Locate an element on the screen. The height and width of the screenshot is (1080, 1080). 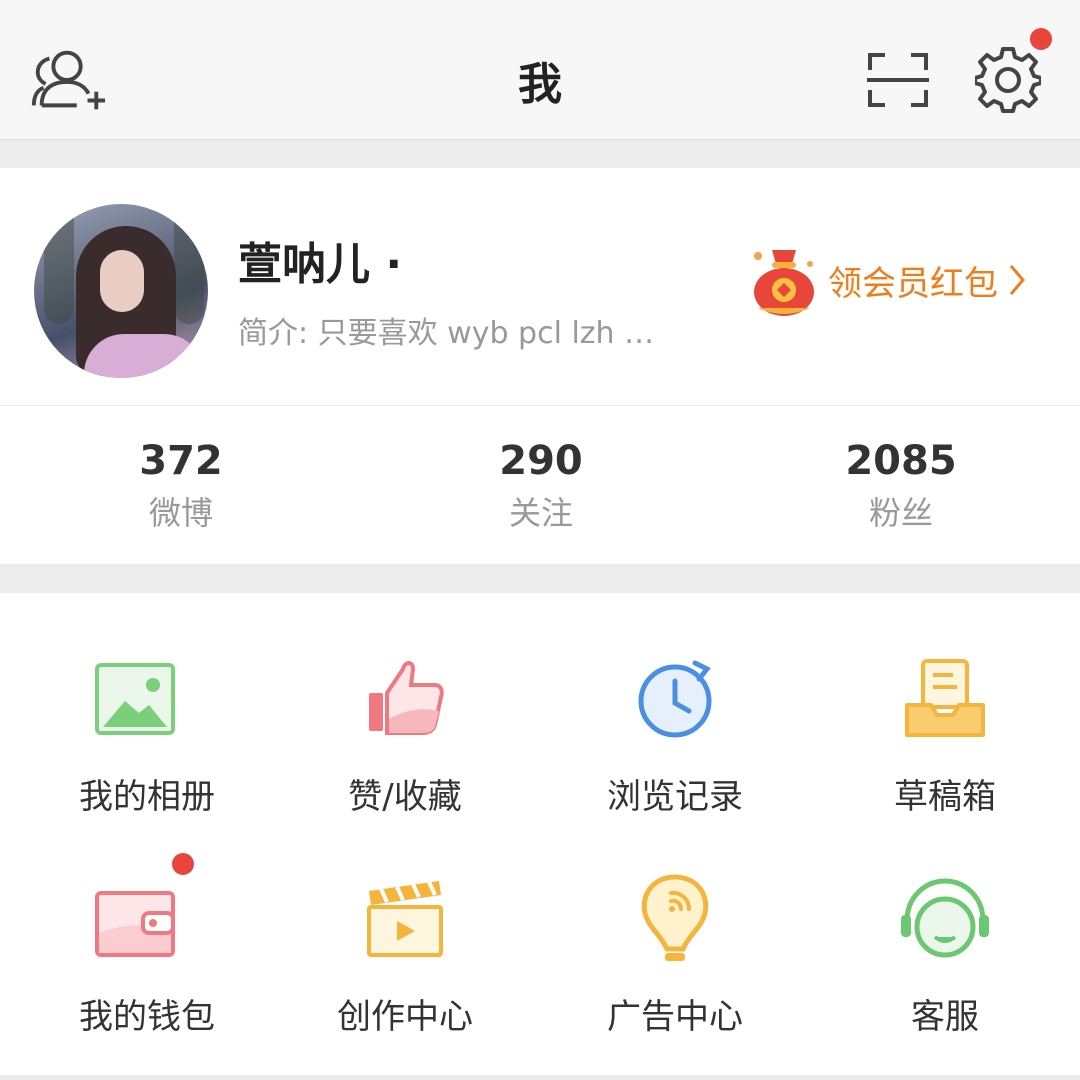
settings-notification-dot is located at coordinates (1041, 39).